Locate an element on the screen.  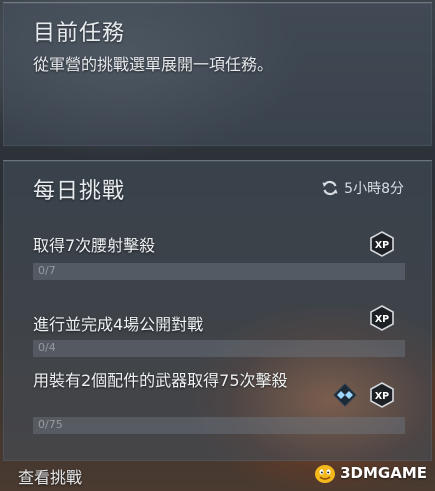
challenge-progress-bar: 0/75 is located at coordinates (219, 425).